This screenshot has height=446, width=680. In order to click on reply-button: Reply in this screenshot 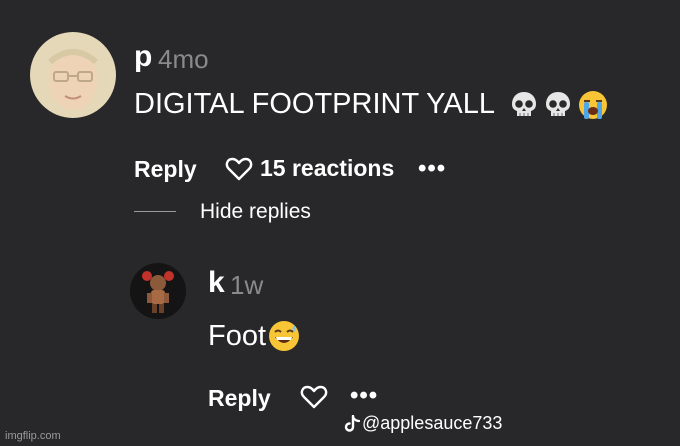, I will do `click(165, 169)`.